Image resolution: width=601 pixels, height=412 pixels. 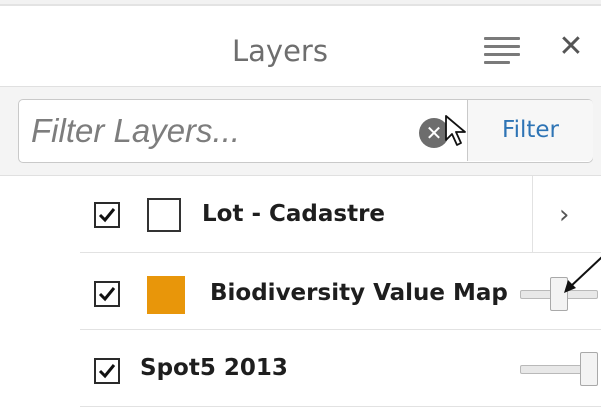 What do you see at coordinates (502, 51) in the screenshot?
I see `hamburger-menu-icon` at bounding box center [502, 51].